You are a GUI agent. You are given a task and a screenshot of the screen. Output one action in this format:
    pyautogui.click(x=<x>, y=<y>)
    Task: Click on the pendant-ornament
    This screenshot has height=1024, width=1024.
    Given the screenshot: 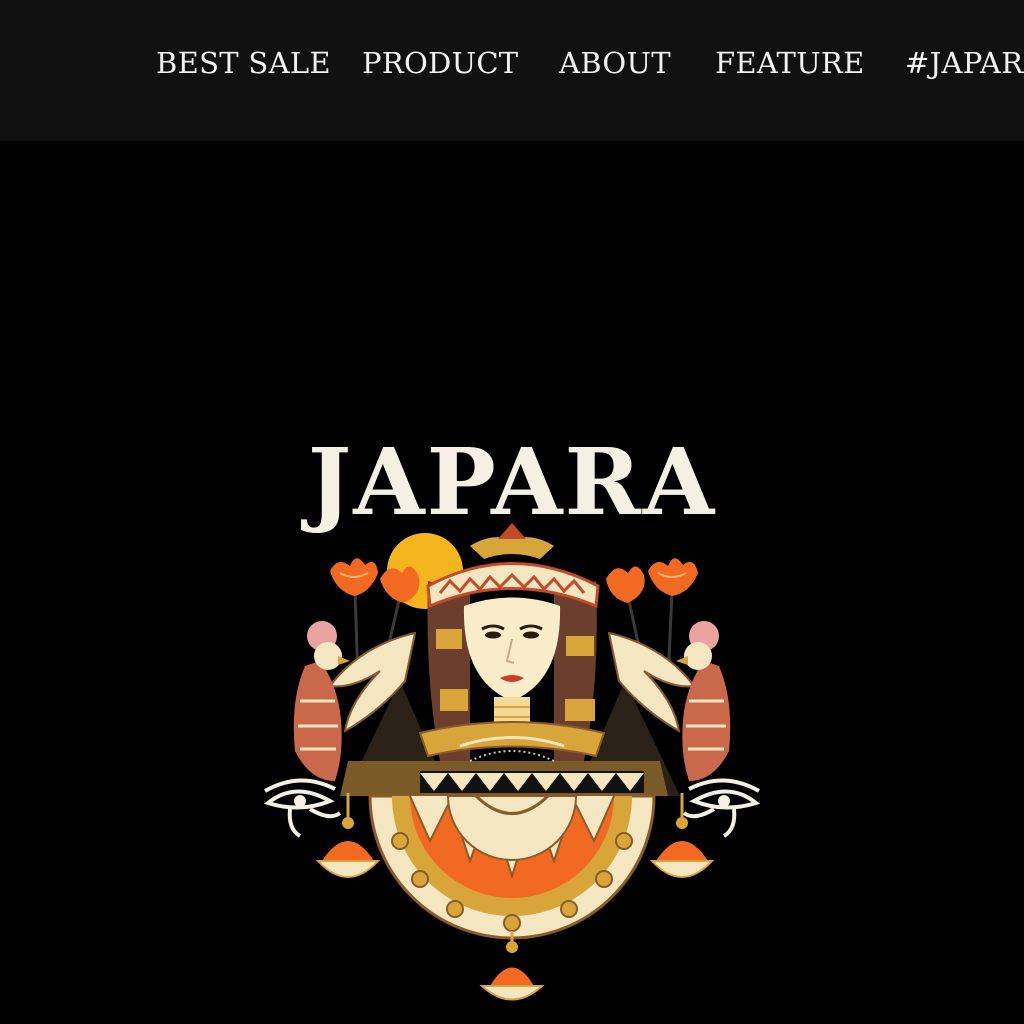 What is the action you would take?
    pyautogui.click(x=512, y=966)
    